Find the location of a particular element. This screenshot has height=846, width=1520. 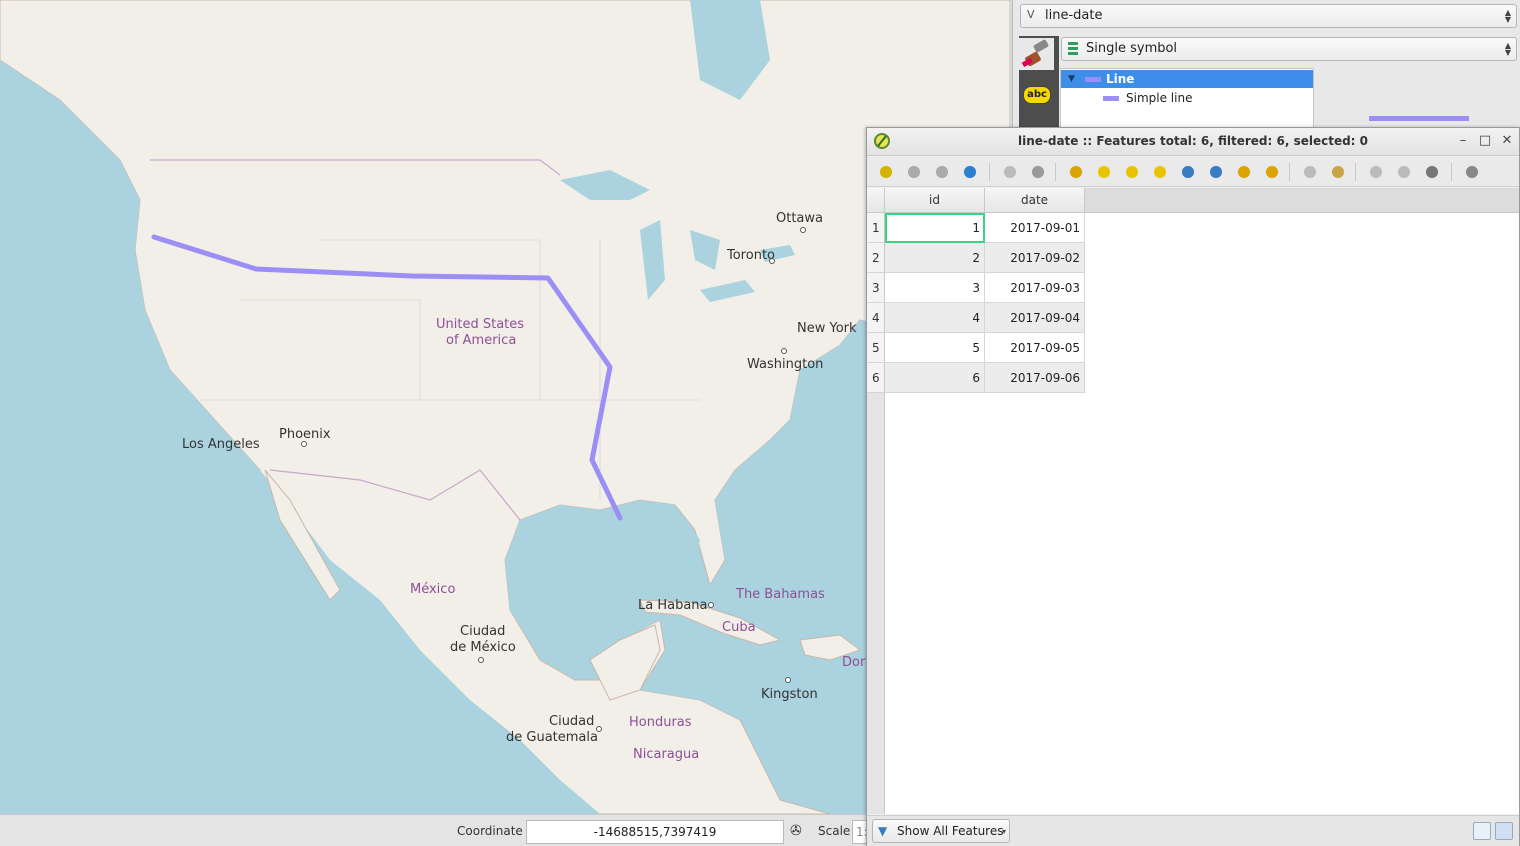

layer-combo-value: line-date is located at coordinates (1074, 15).